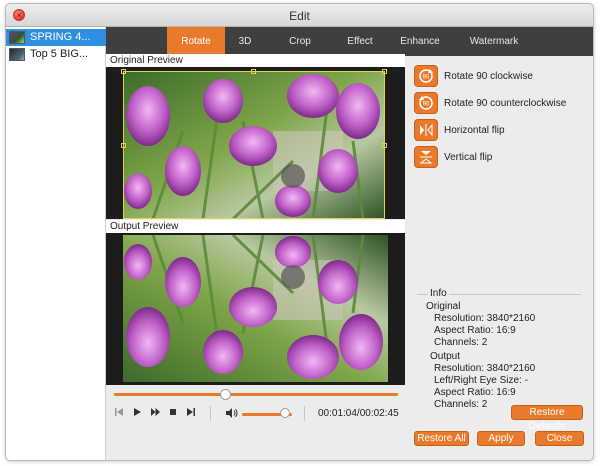 This screenshot has height=466, width=600. Describe the element at coordinates (255, 60) in the screenshot. I see `original-preview-label: Original Preview` at that location.